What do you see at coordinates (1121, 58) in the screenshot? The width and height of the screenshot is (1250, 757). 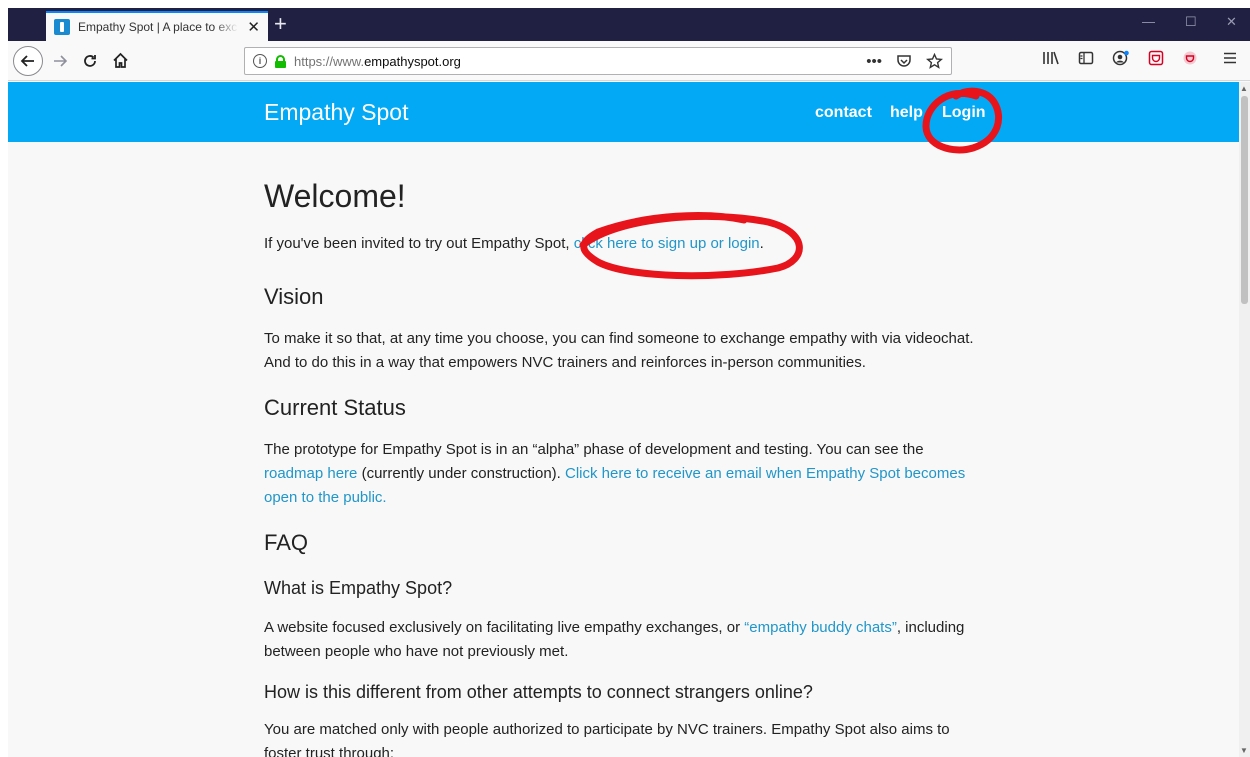 I see `account-icon` at bounding box center [1121, 58].